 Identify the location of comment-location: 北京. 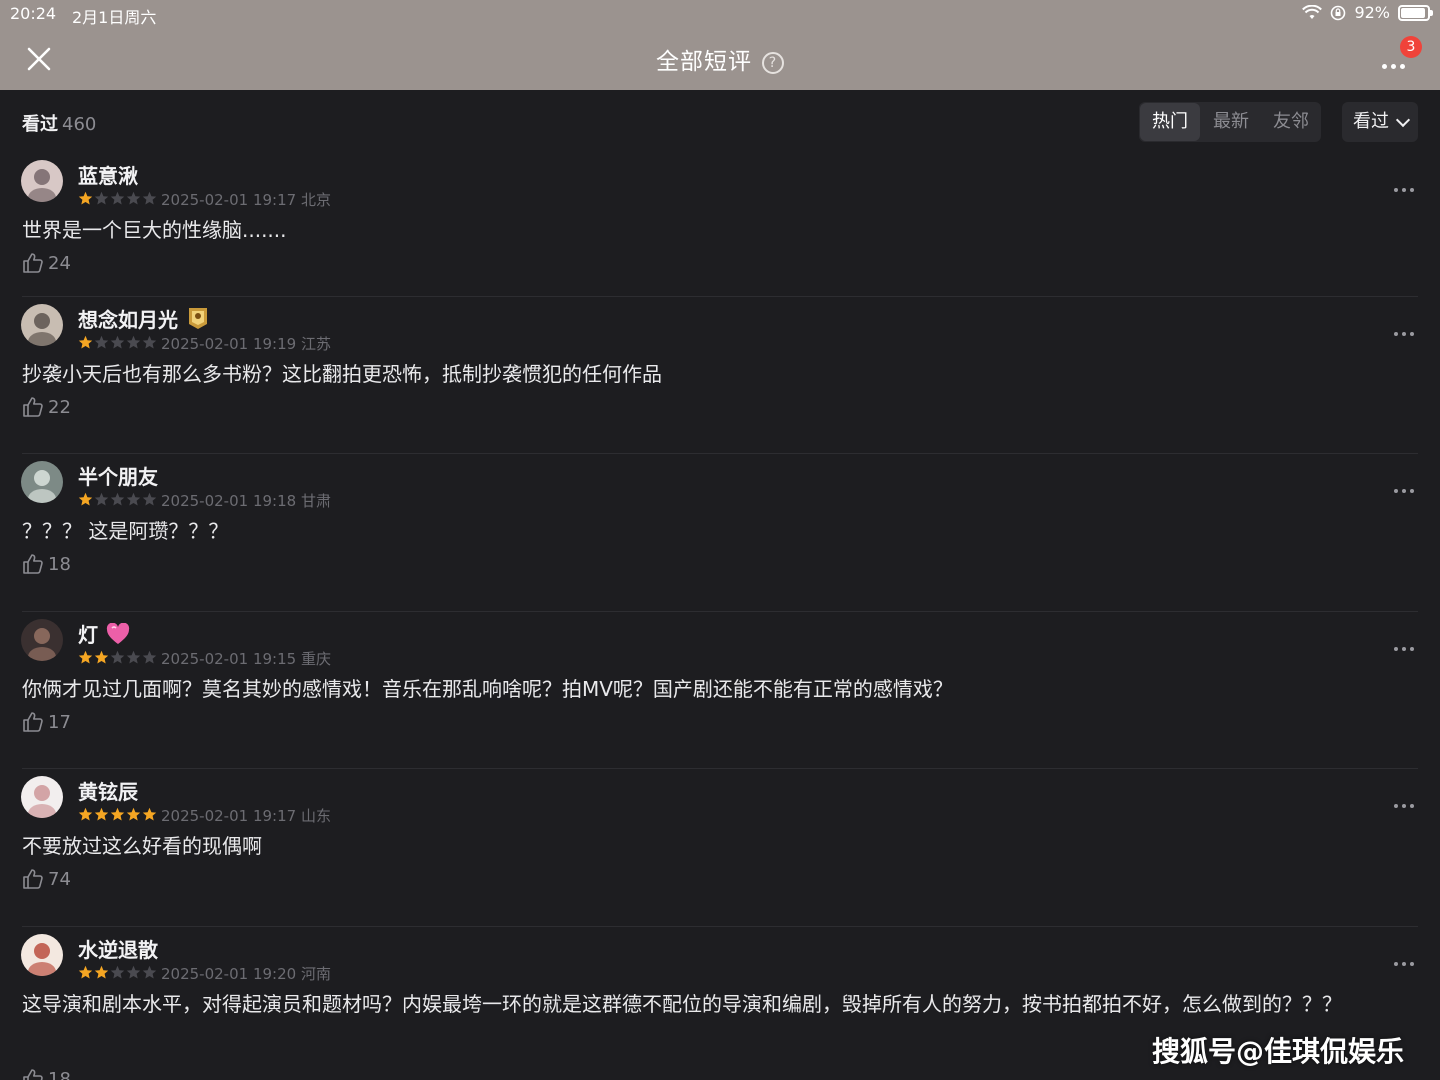
(315, 200).